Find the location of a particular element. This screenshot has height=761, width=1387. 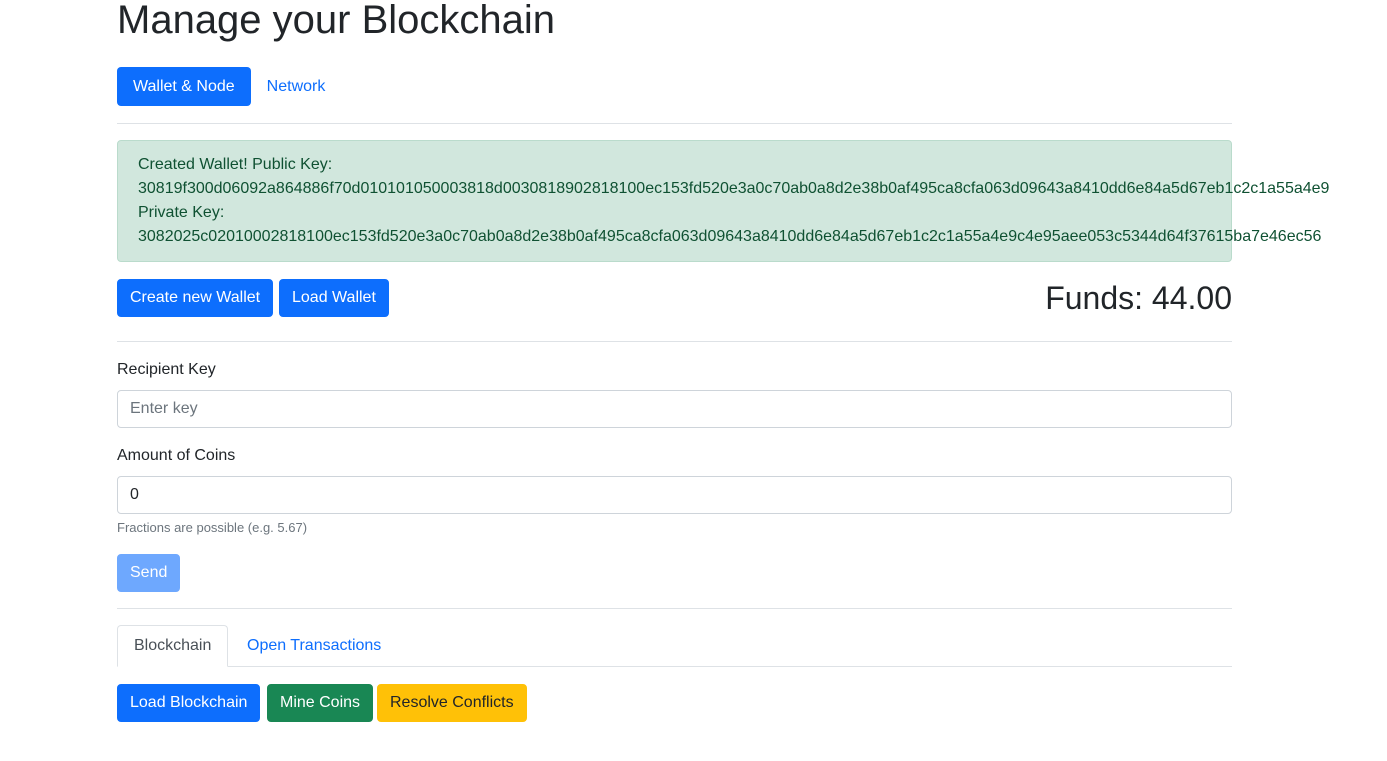

amount-input: 0 is located at coordinates (674, 495).